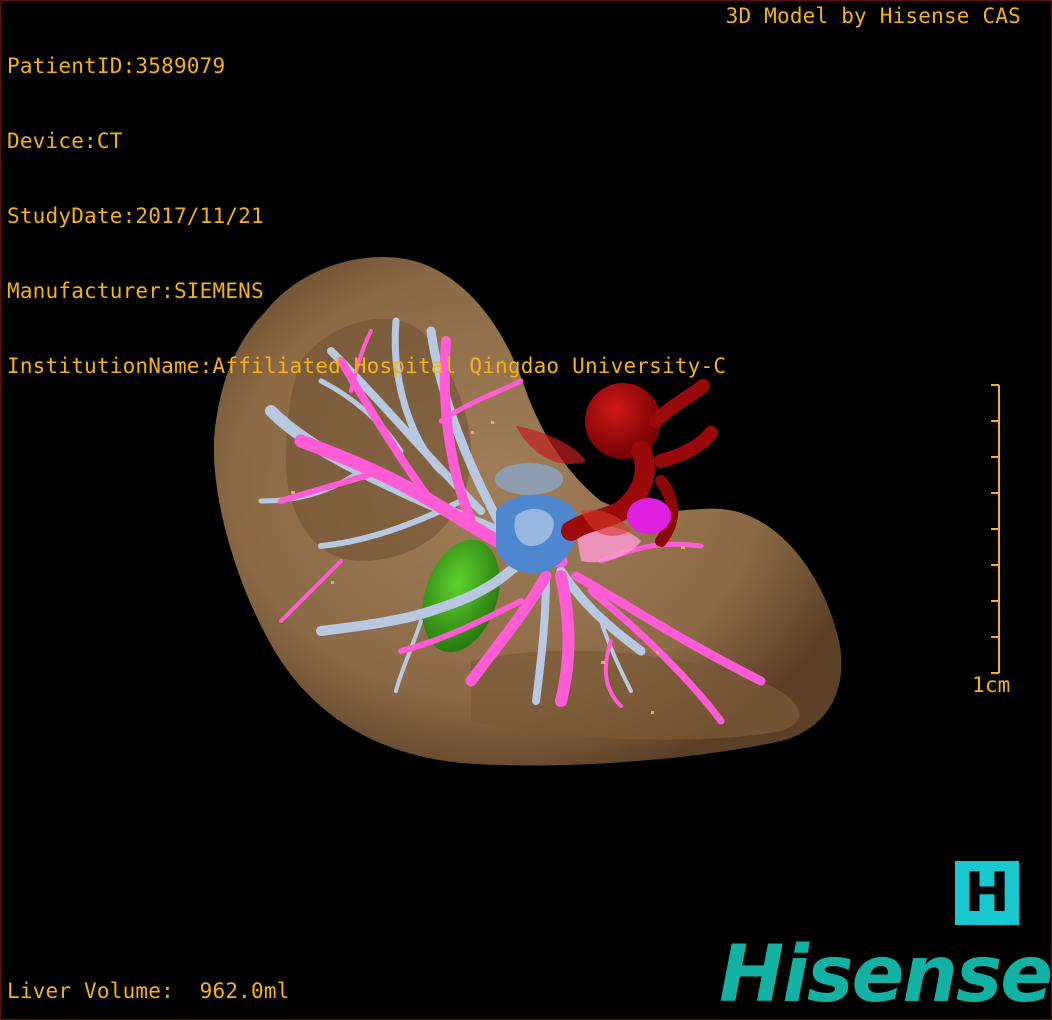 Image resolution: width=1052 pixels, height=1020 pixels. What do you see at coordinates (529, 479) in the screenshot?
I see `portal-confluence` at bounding box center [529, 479].